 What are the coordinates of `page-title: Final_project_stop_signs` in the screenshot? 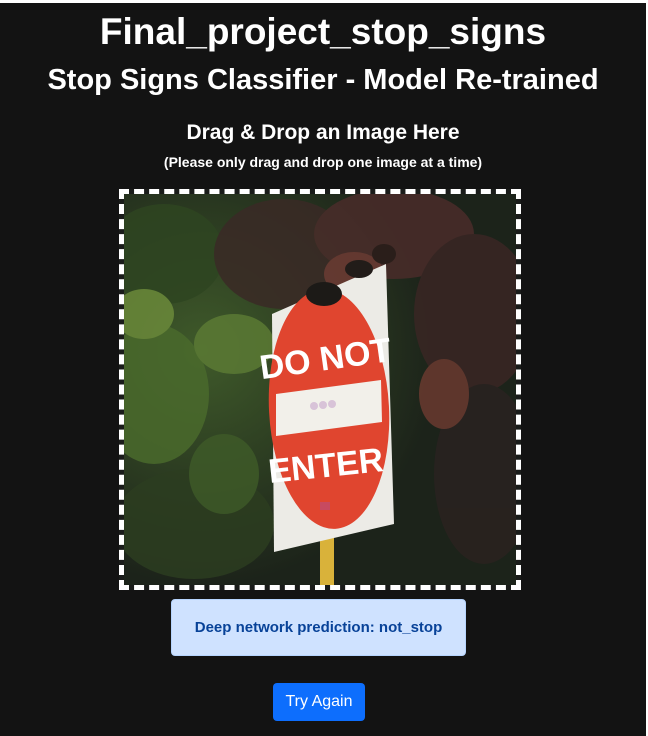 It's located at (323, 31).